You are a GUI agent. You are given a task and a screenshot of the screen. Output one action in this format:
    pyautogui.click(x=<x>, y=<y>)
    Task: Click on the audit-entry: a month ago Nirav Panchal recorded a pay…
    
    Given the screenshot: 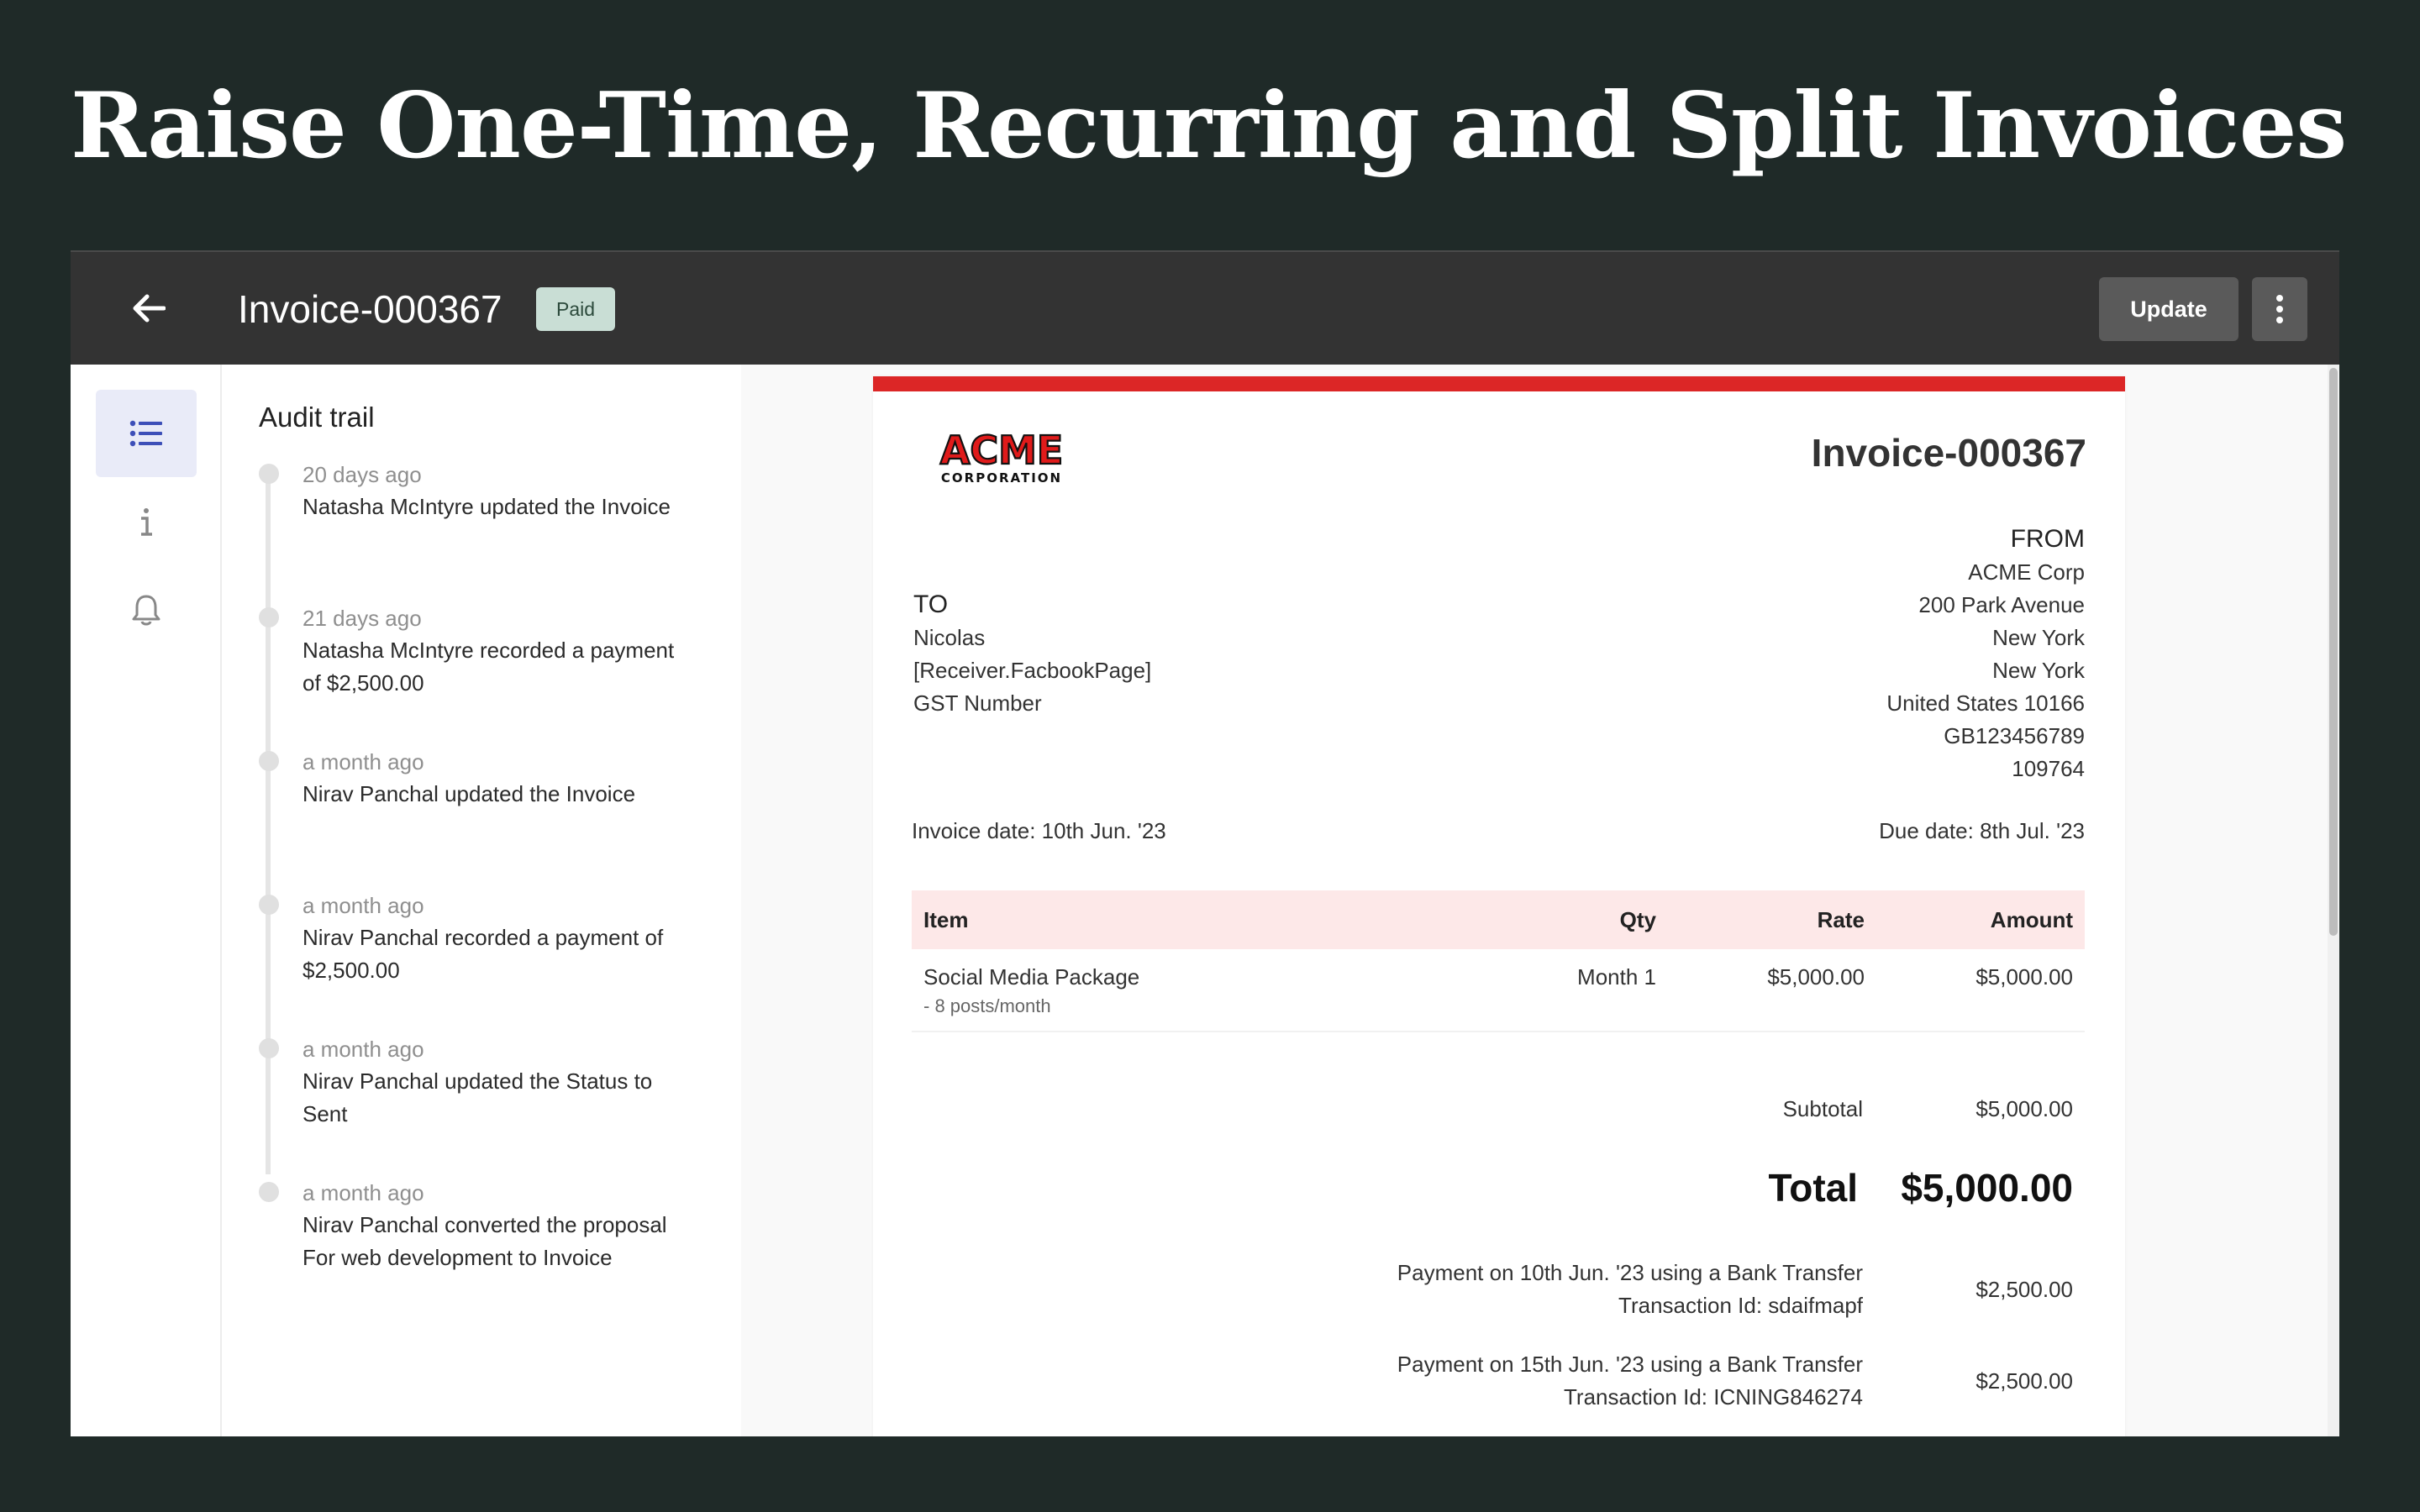 What is the action you would take?
    pyautogui.click(x=478, y=938)
    